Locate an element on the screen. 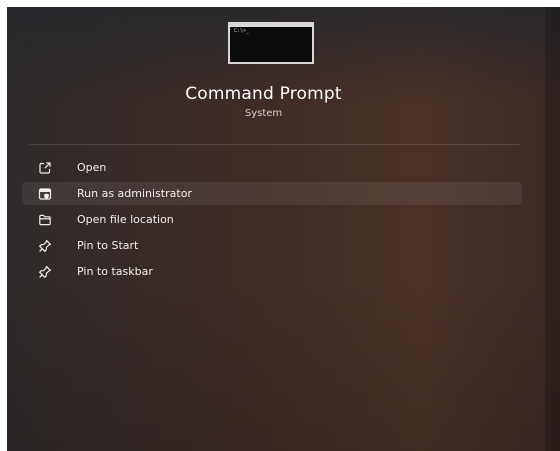 Image resolution: width=560 pixels, height=451 pixels. divider is located at coordinates (275, 144).